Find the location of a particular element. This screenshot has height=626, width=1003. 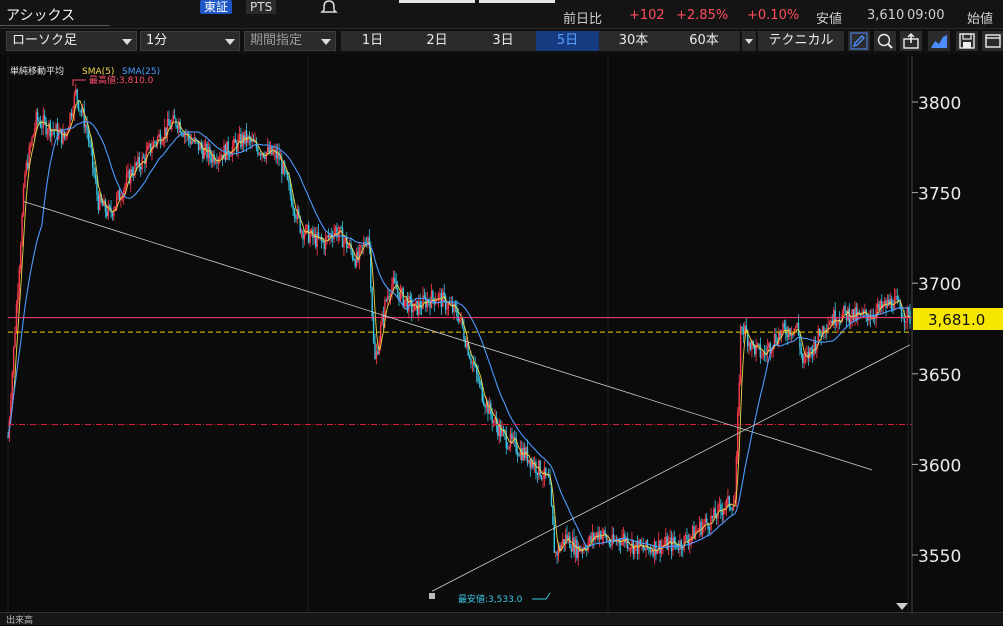

indicator-label: 単純移動平均 is located at coordinates (37, 71).